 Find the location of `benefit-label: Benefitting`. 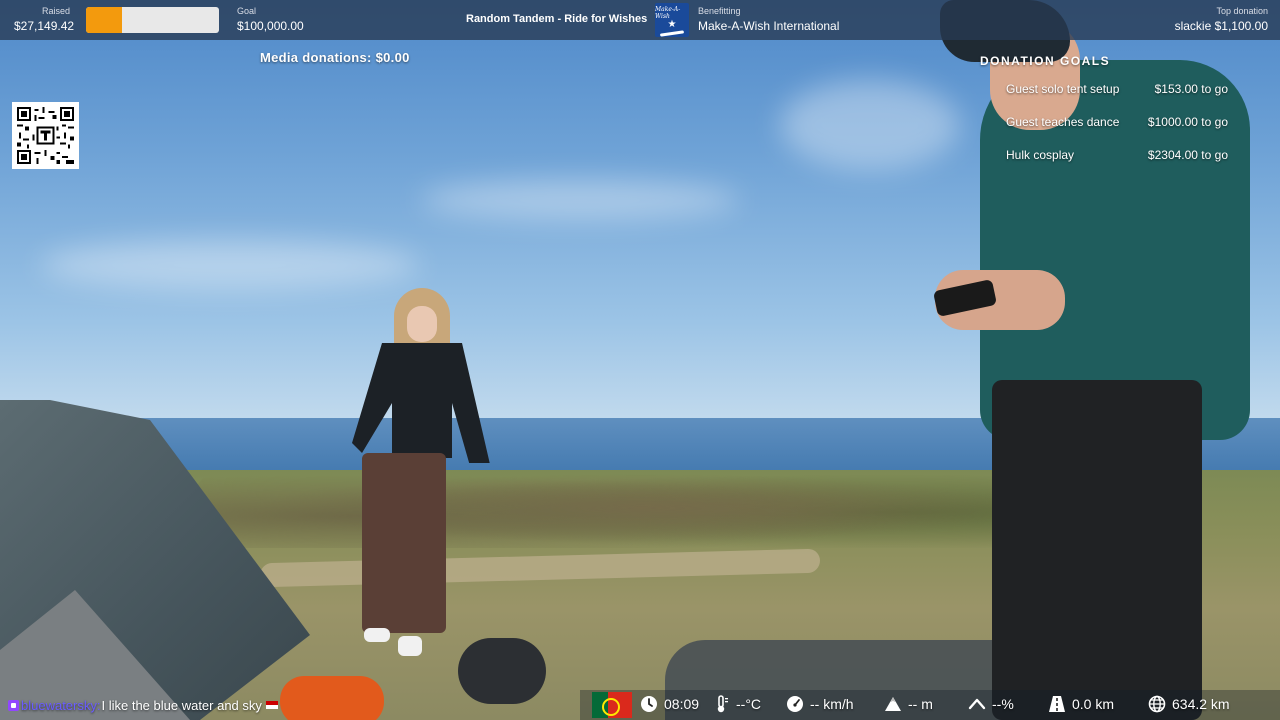

benefit-label: Benefitting is located at coordinates (719, 11).